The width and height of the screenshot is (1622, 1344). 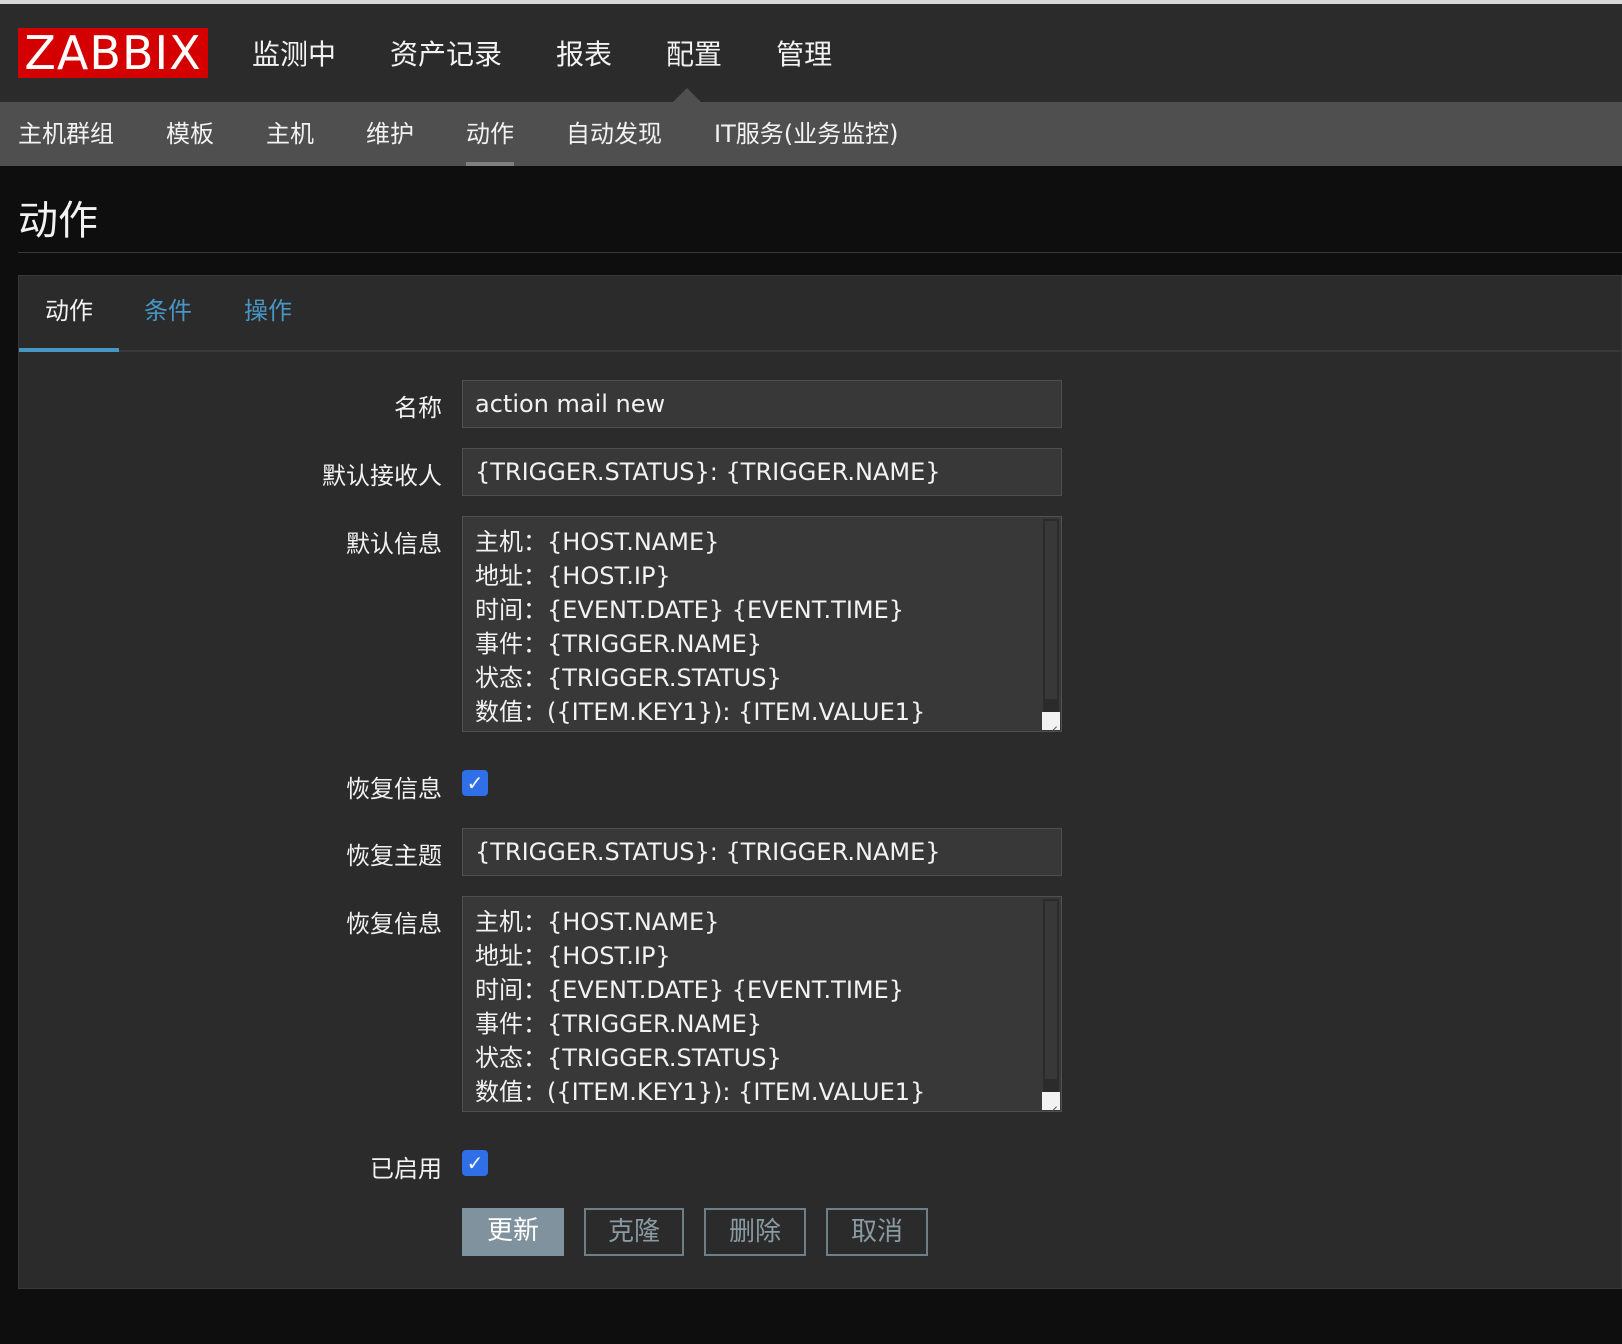 I want to click on sub-nav-hosts: 主机, so click(x=290, y=134).